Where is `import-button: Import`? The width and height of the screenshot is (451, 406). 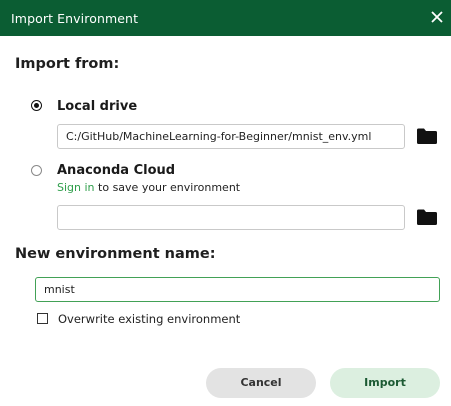 import-button: Import is located at coordinates (385, 383).